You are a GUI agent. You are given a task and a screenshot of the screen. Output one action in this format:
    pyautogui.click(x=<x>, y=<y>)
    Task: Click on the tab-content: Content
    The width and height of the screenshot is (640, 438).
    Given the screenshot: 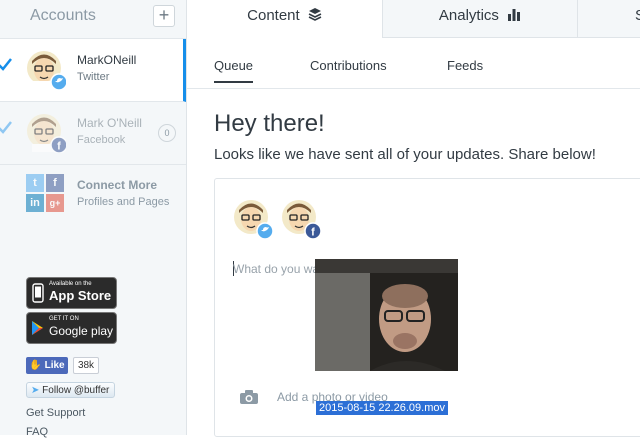 What is the action you would take?
    pyautogui.click(x=284, y=19)
    